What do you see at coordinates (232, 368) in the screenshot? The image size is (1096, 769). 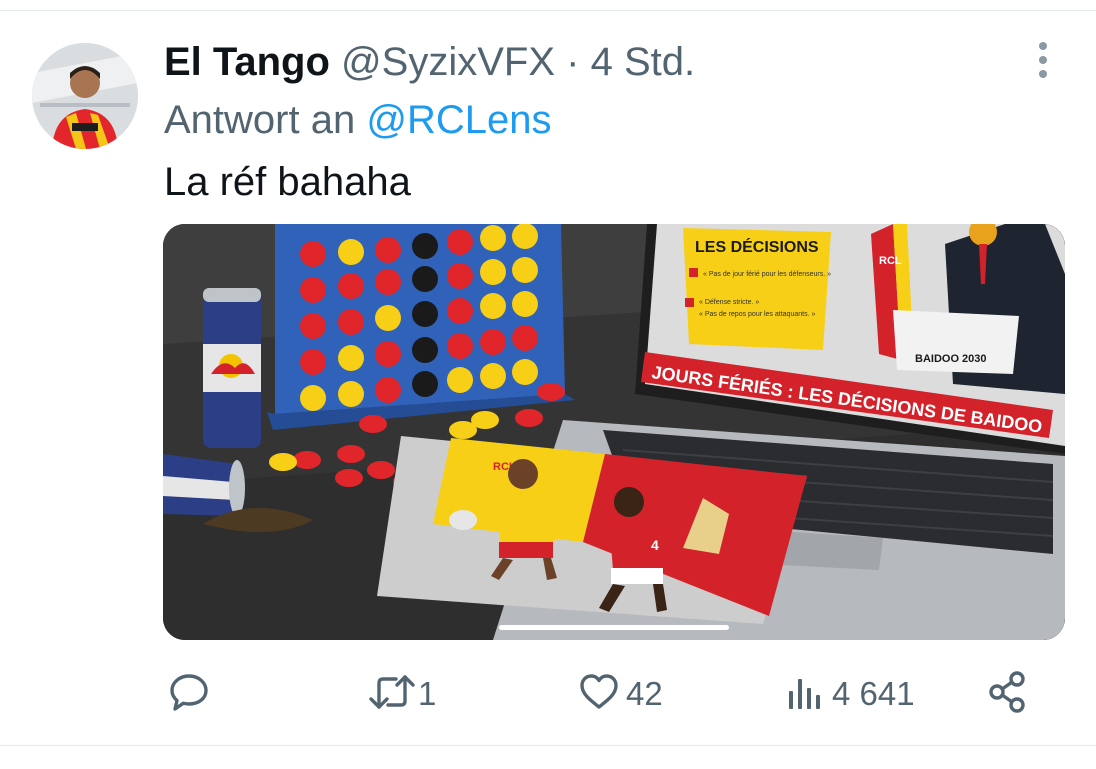 I see `drink-can` at bounding box center [232, 368].